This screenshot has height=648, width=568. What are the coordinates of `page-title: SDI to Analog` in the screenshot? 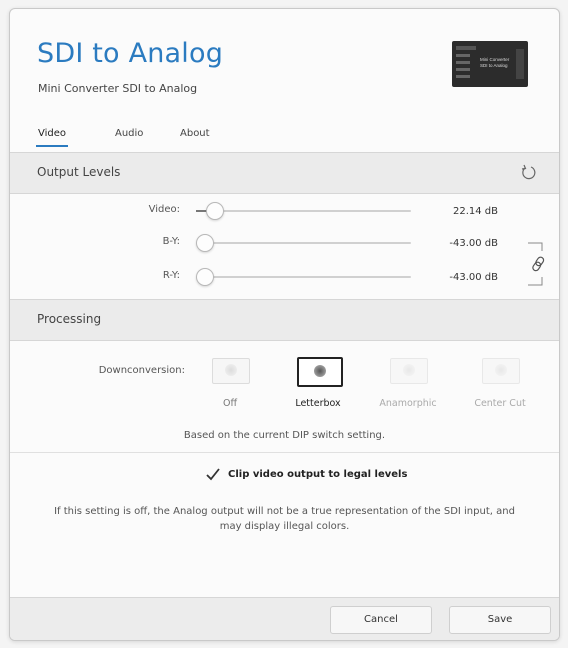 It's located at (130, 53).